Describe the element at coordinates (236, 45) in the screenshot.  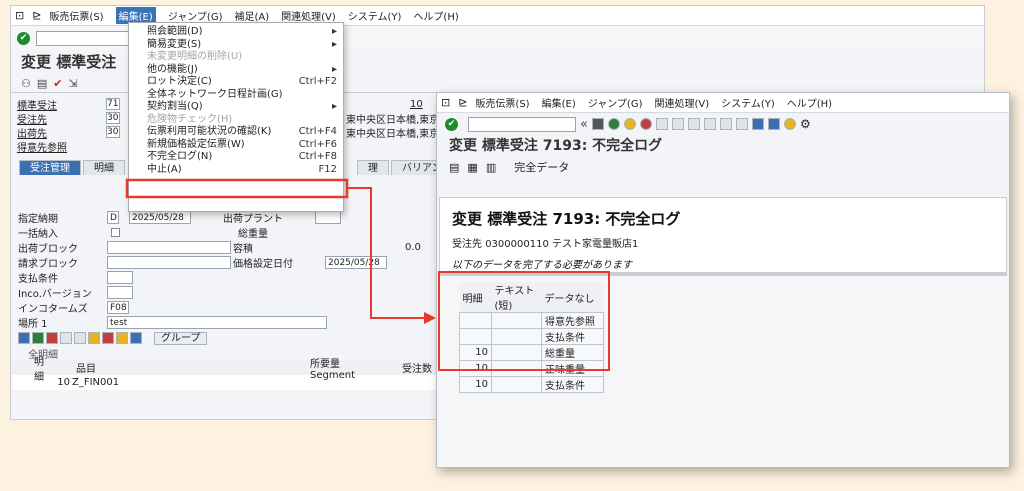
I see `menu-item: 簡易変更(S) ▸` at that location.